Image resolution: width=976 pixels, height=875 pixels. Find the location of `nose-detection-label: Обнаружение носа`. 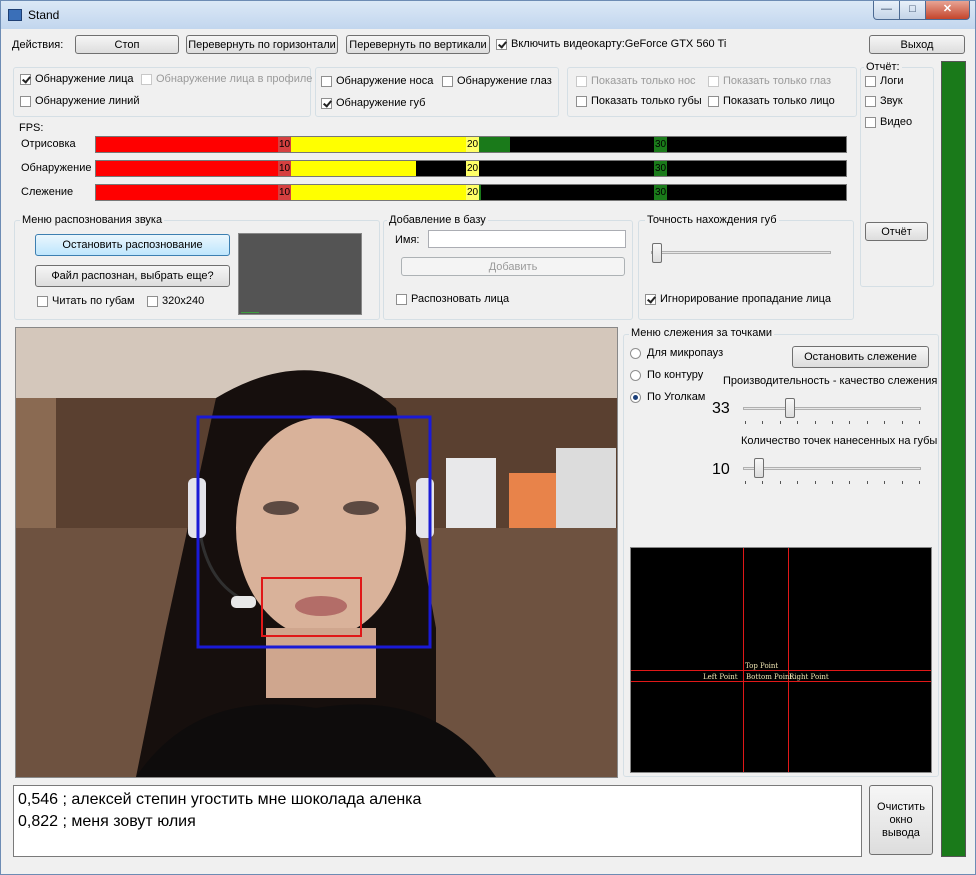

nose-detection-label: Обнаружение носа is located at coordinates (385, 81).